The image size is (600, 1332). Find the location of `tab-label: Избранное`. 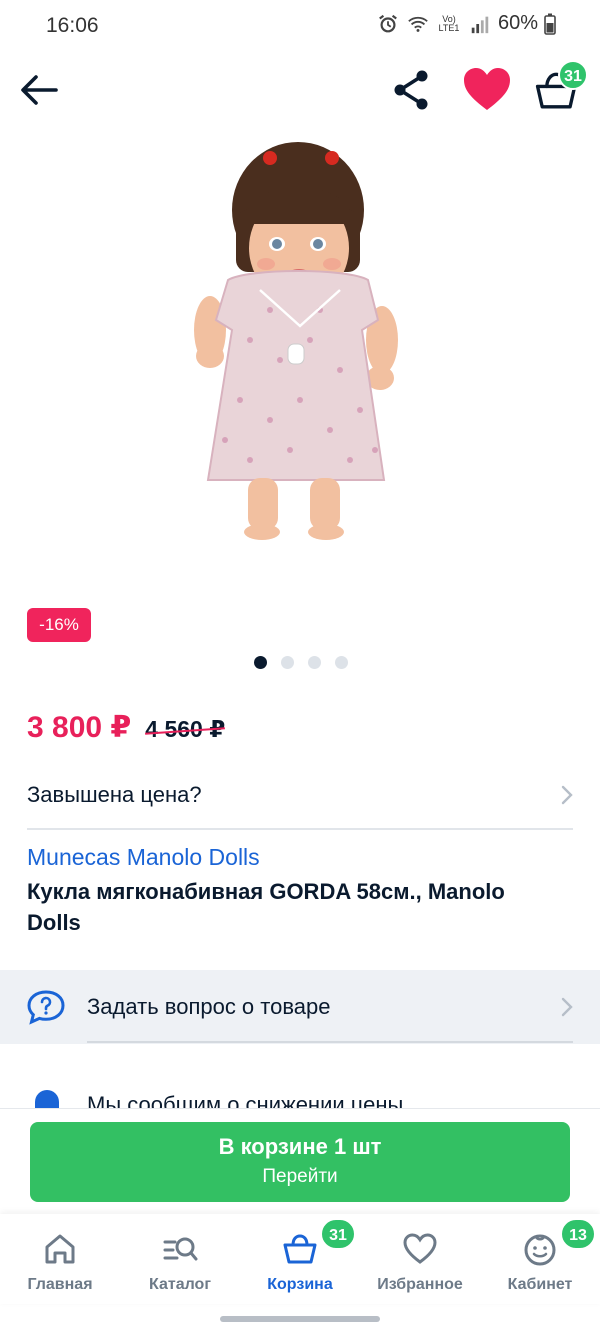

tab-label: Избранное is located at coordinates (420, 1284).